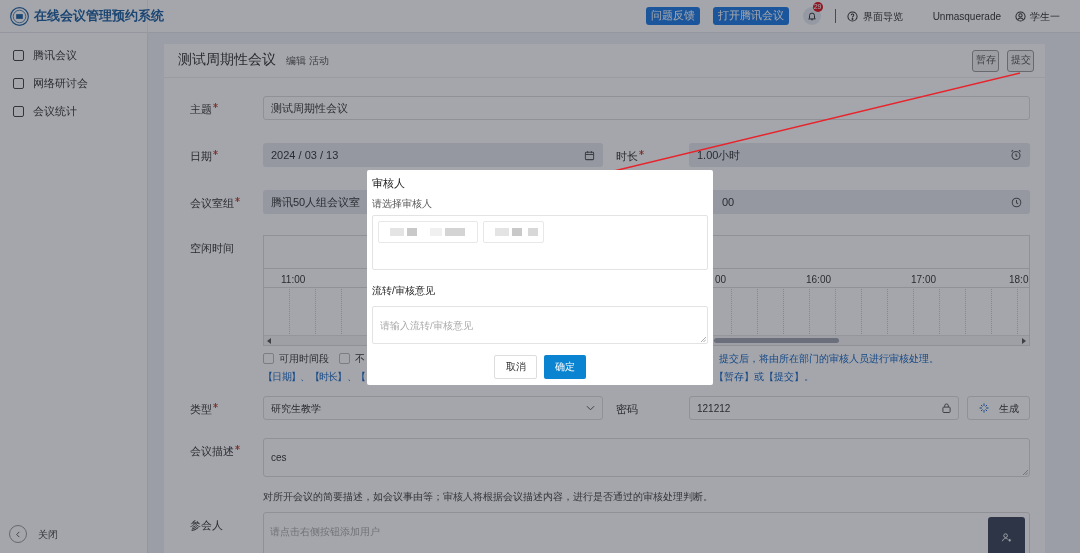  What do you see at coordinates (983, 408) in the screenshot?
I see `sparkle-icon` at bounding box center [983, 408].